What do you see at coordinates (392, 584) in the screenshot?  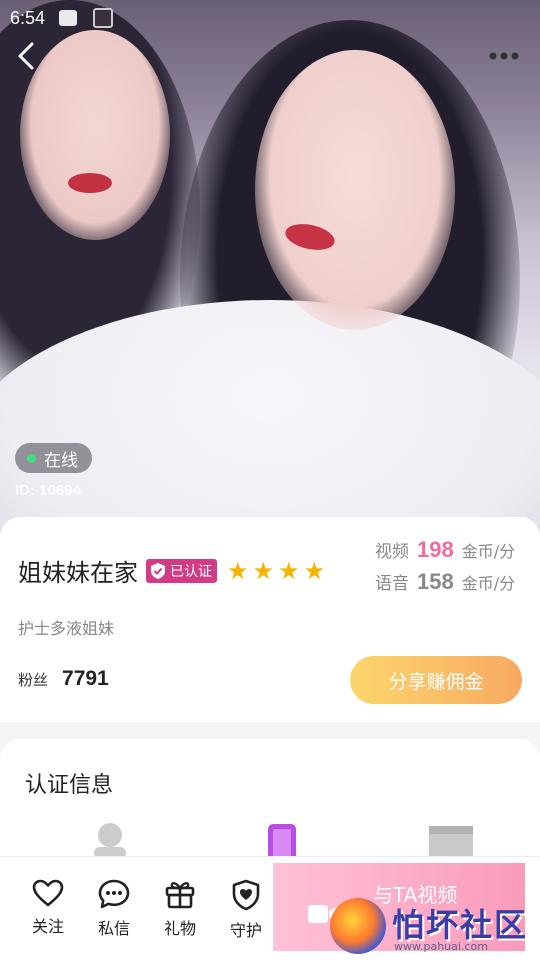 I see `voice-price-label: 语音` at bounding box center [392, 584].